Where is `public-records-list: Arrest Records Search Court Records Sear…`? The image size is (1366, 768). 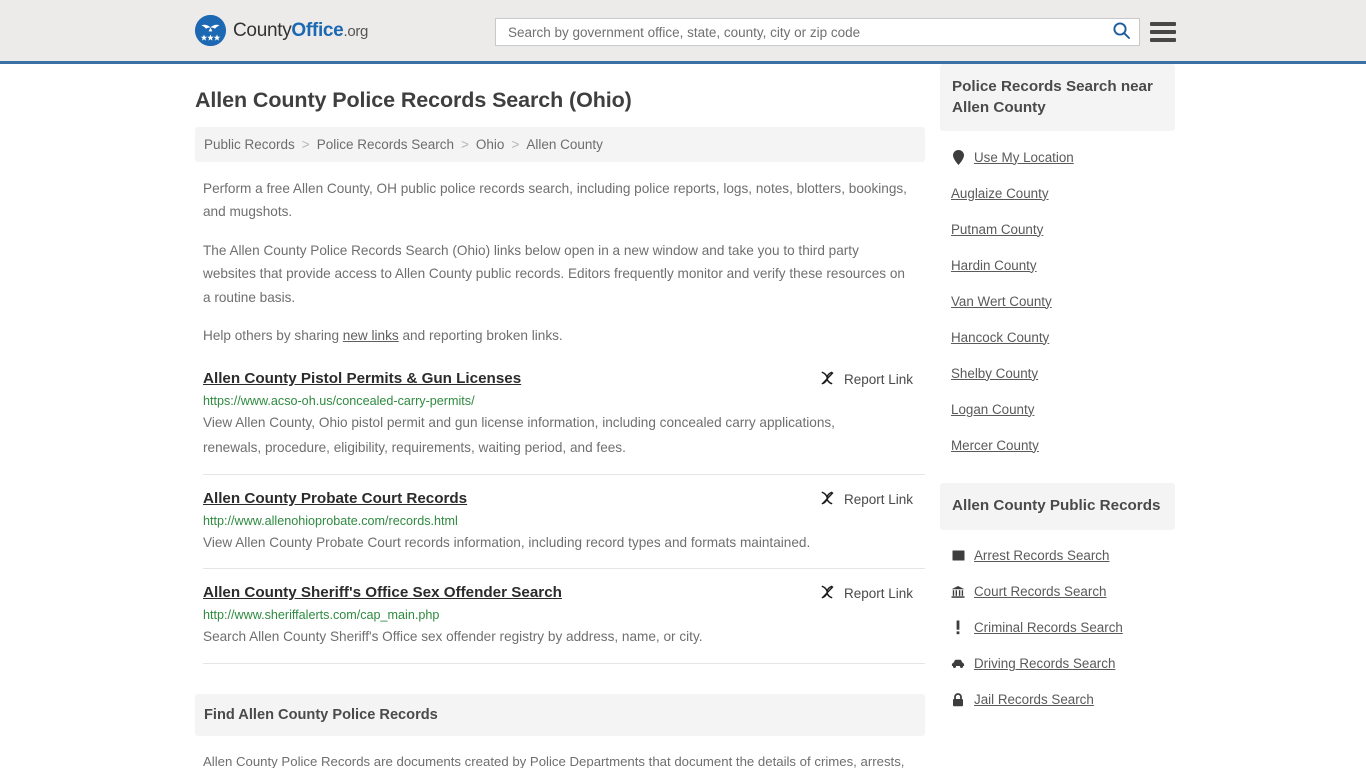 public-records-list: Arrest Records Search Court Records Sear… is located at coordinates (1057, 628).